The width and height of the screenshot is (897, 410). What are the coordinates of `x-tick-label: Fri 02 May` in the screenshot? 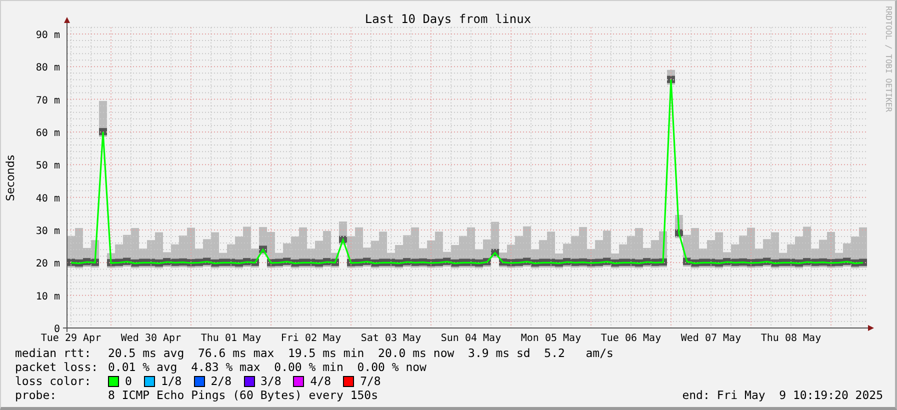 It's located at (311, 338).